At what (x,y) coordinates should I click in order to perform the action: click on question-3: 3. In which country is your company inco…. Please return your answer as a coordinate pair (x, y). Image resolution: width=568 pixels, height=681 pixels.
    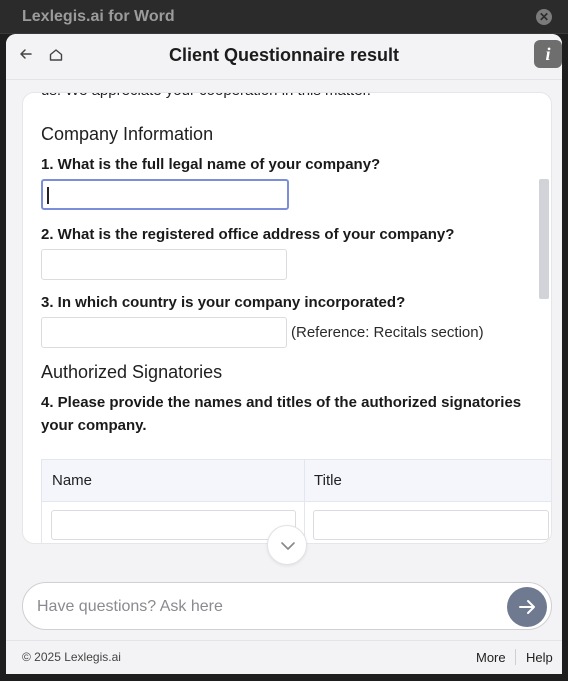
    Looking at the image, I should click on (223, 302).